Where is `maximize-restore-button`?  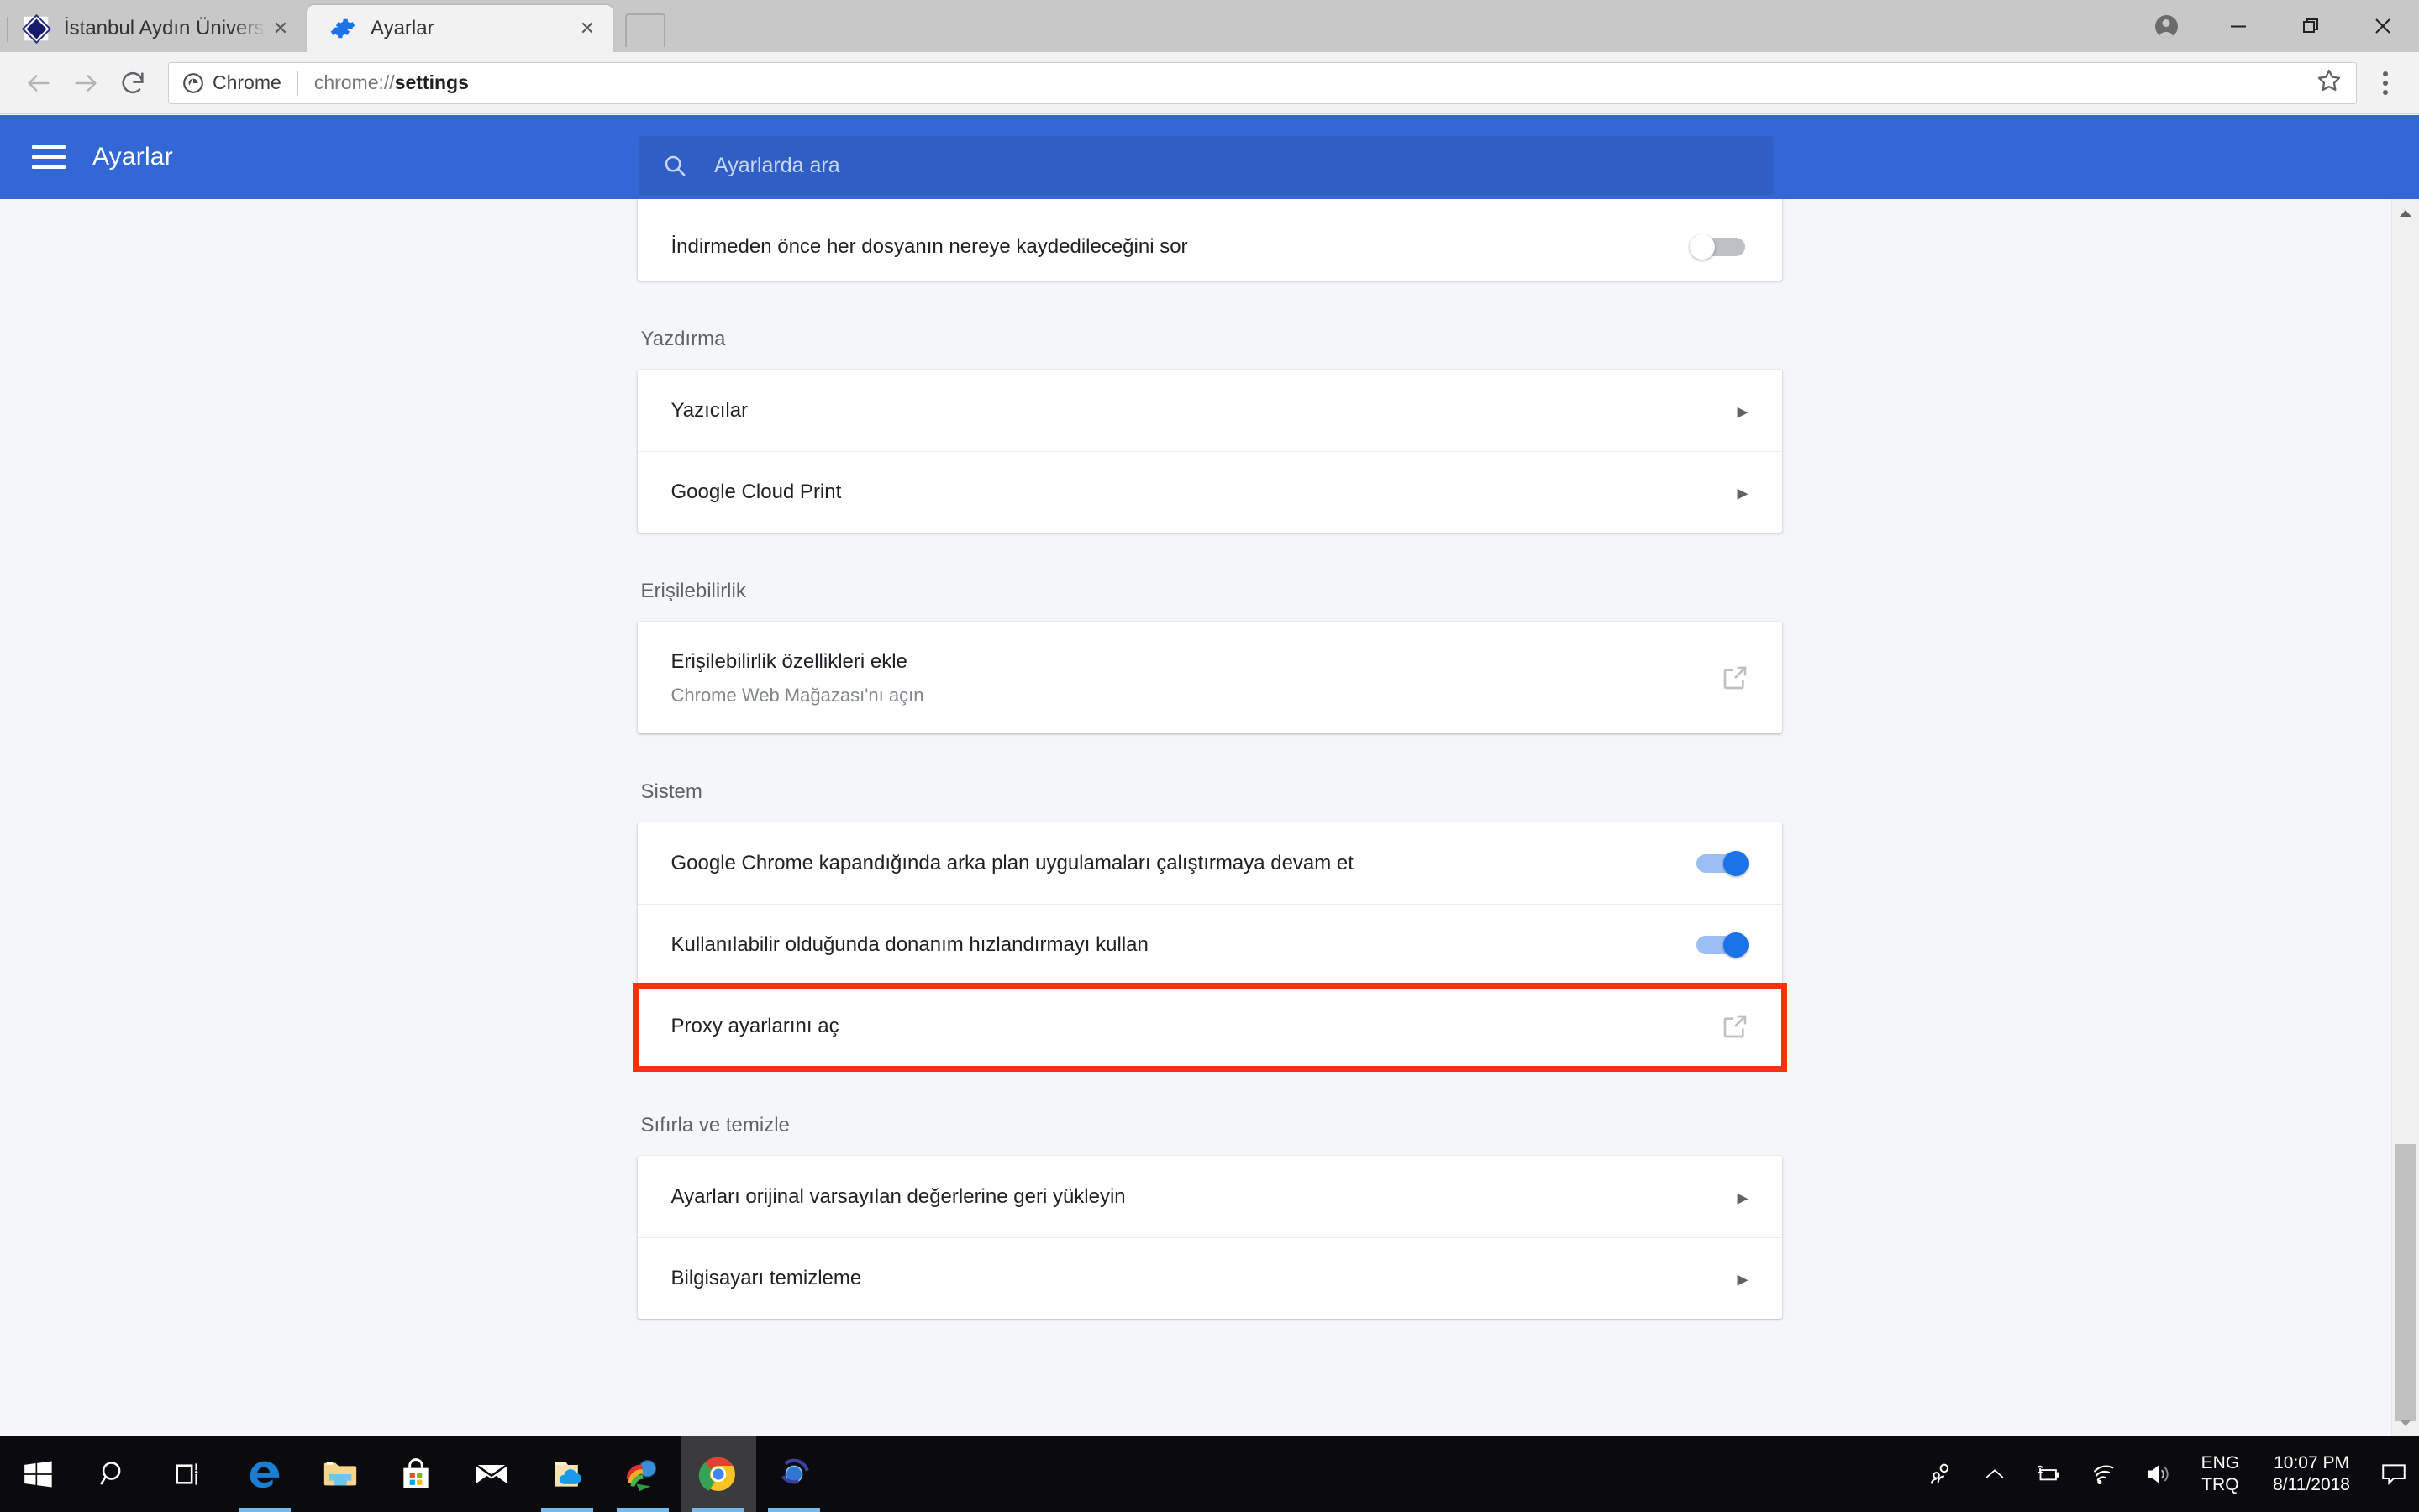
maximize-restore-button is located at coordinates (2310, 26).